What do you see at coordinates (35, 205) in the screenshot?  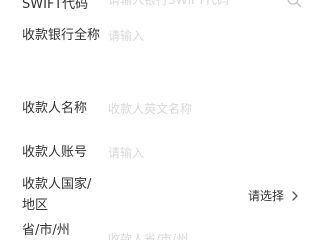 I see `payee-country-label-line2: 地区` at bounding box center [35, 205].